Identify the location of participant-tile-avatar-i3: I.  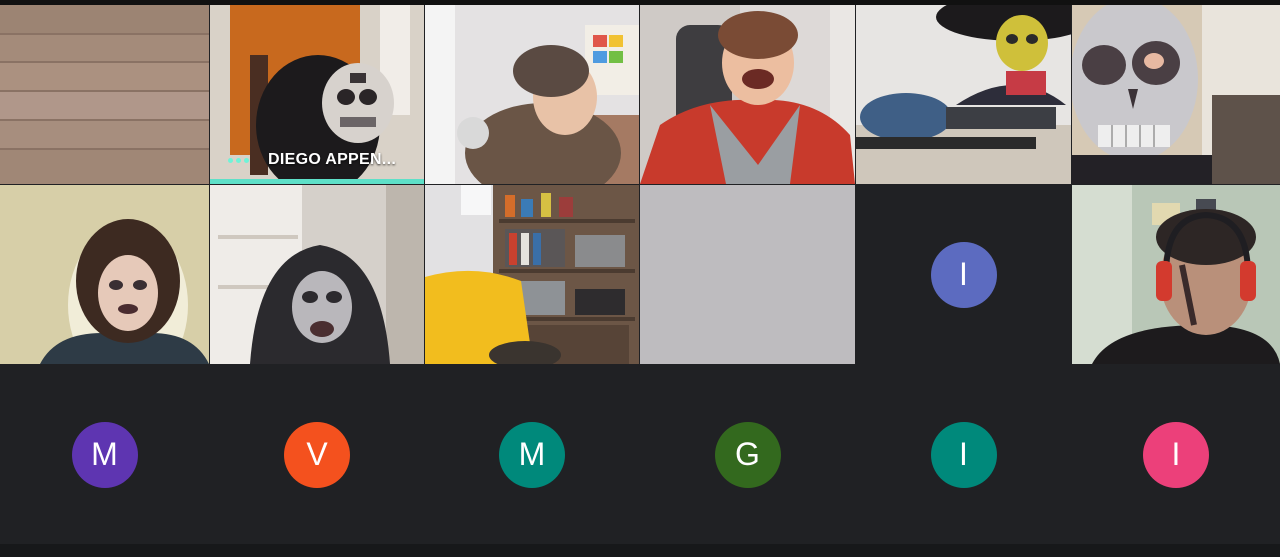
(1176, 454).